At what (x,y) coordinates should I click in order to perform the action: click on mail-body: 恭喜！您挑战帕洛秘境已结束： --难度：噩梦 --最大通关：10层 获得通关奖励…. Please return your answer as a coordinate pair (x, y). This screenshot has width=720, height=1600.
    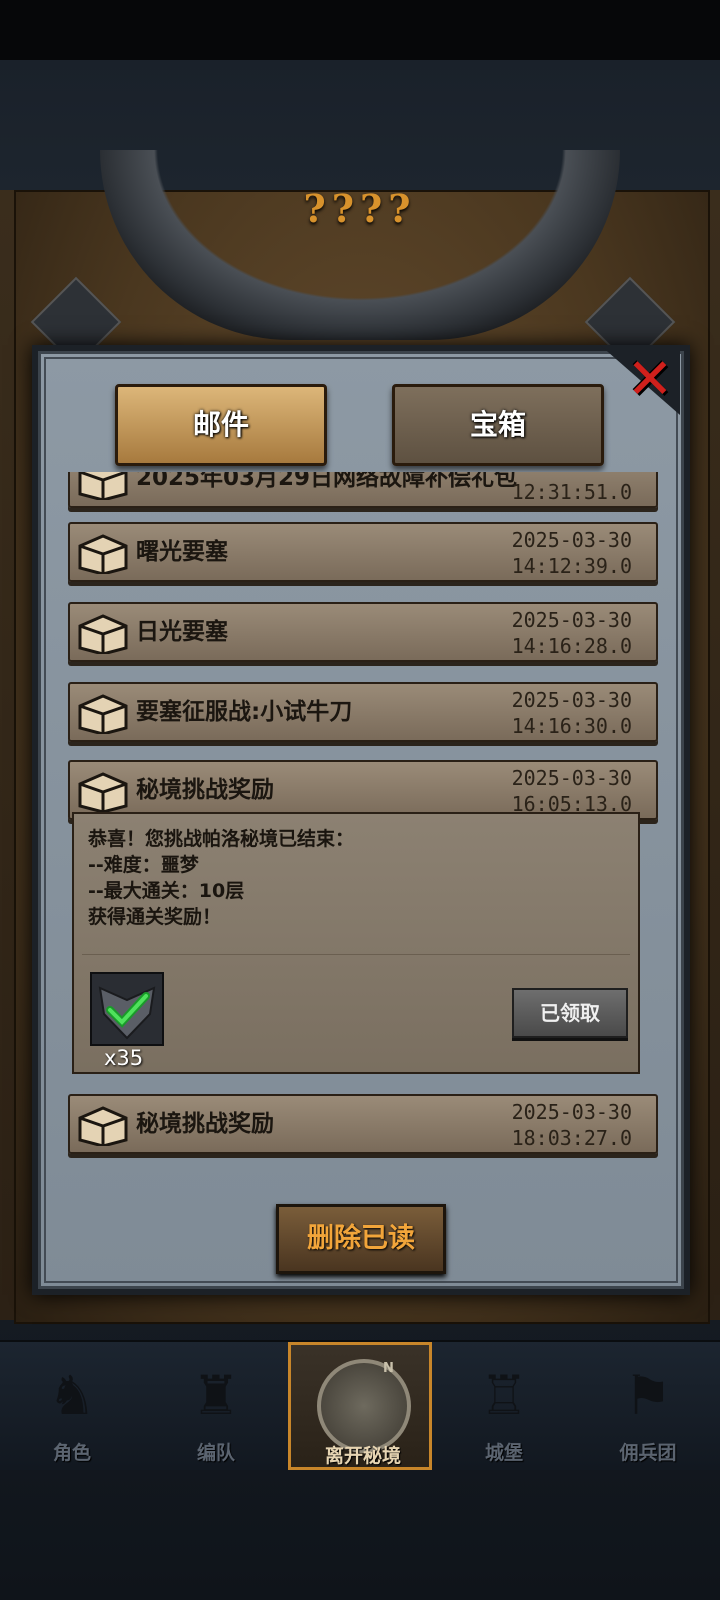
    Looking at the image, I should click on (221, 878).